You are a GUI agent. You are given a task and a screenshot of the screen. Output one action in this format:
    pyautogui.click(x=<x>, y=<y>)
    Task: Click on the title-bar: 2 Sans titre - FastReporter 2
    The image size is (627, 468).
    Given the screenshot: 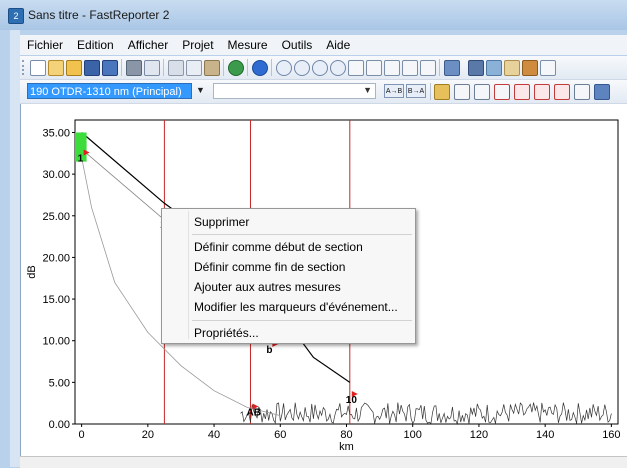 What is the action you would take?
    pyautogui.click(x=313, y=15)
    